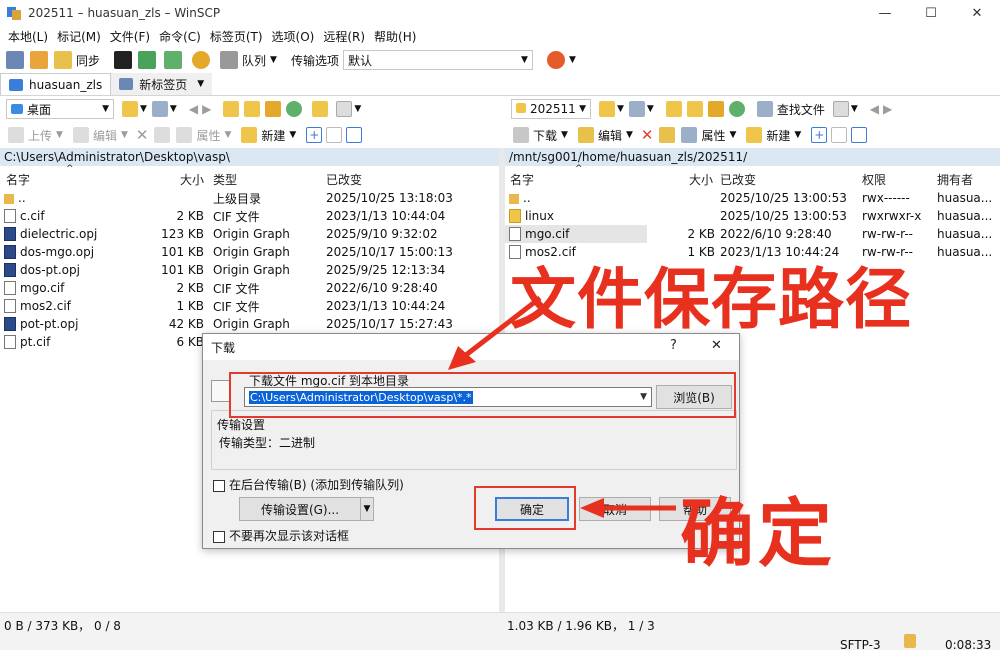 This screenshot has width=1000, height=652. What do you see at coordinates (607, 109) in the screenshot?
I see `open-folder-icon` at bounding box center [607, 109].